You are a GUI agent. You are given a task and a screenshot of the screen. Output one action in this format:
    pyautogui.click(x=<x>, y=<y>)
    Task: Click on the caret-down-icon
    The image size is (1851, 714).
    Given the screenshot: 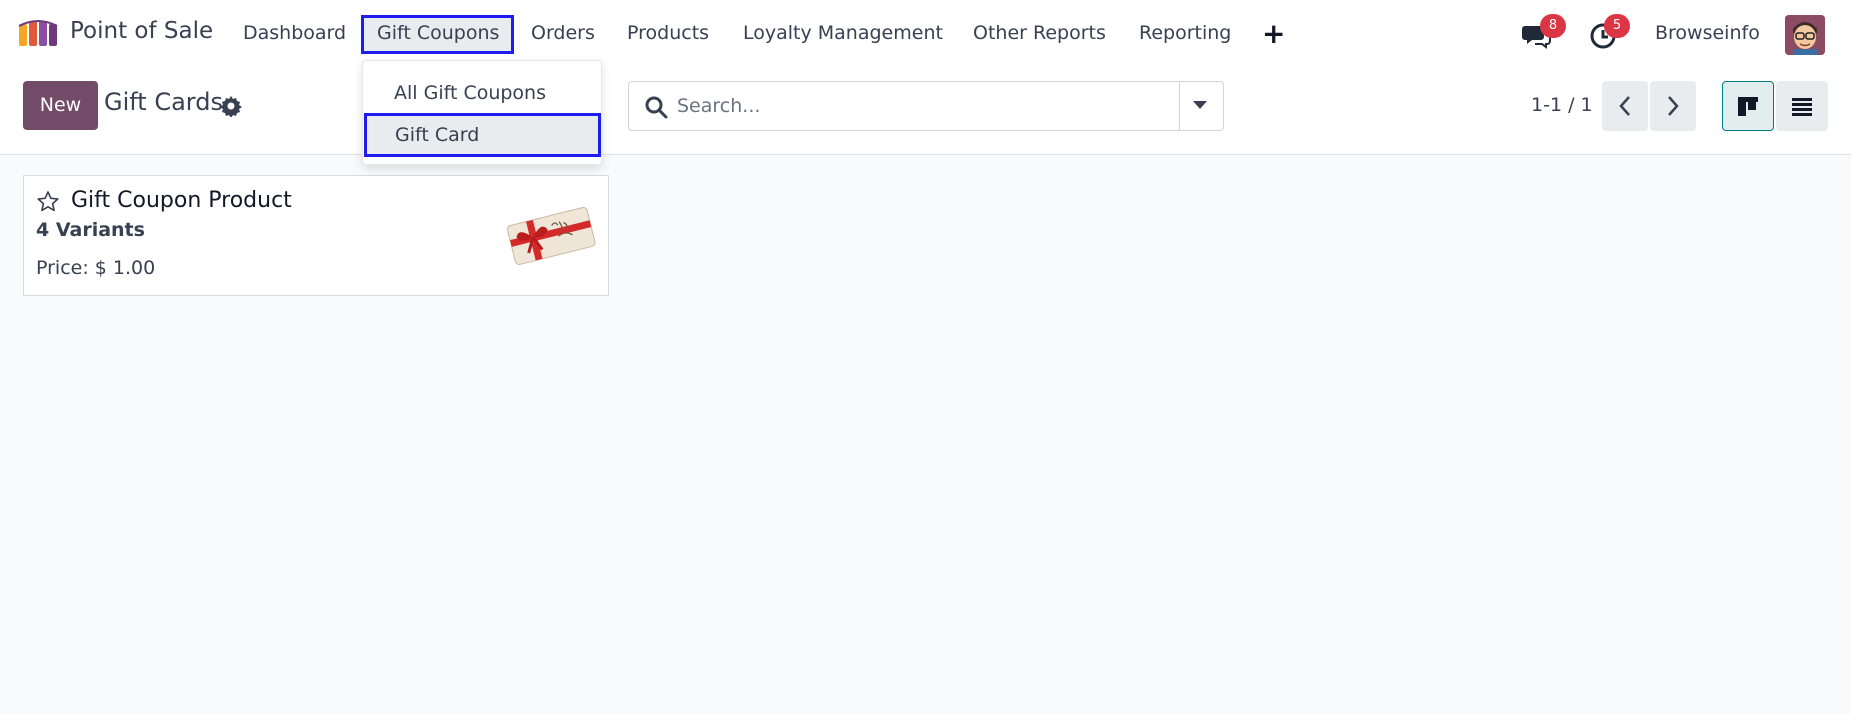 What is the action you would take?
    pyautogui.click(x=1200, y=105)
    